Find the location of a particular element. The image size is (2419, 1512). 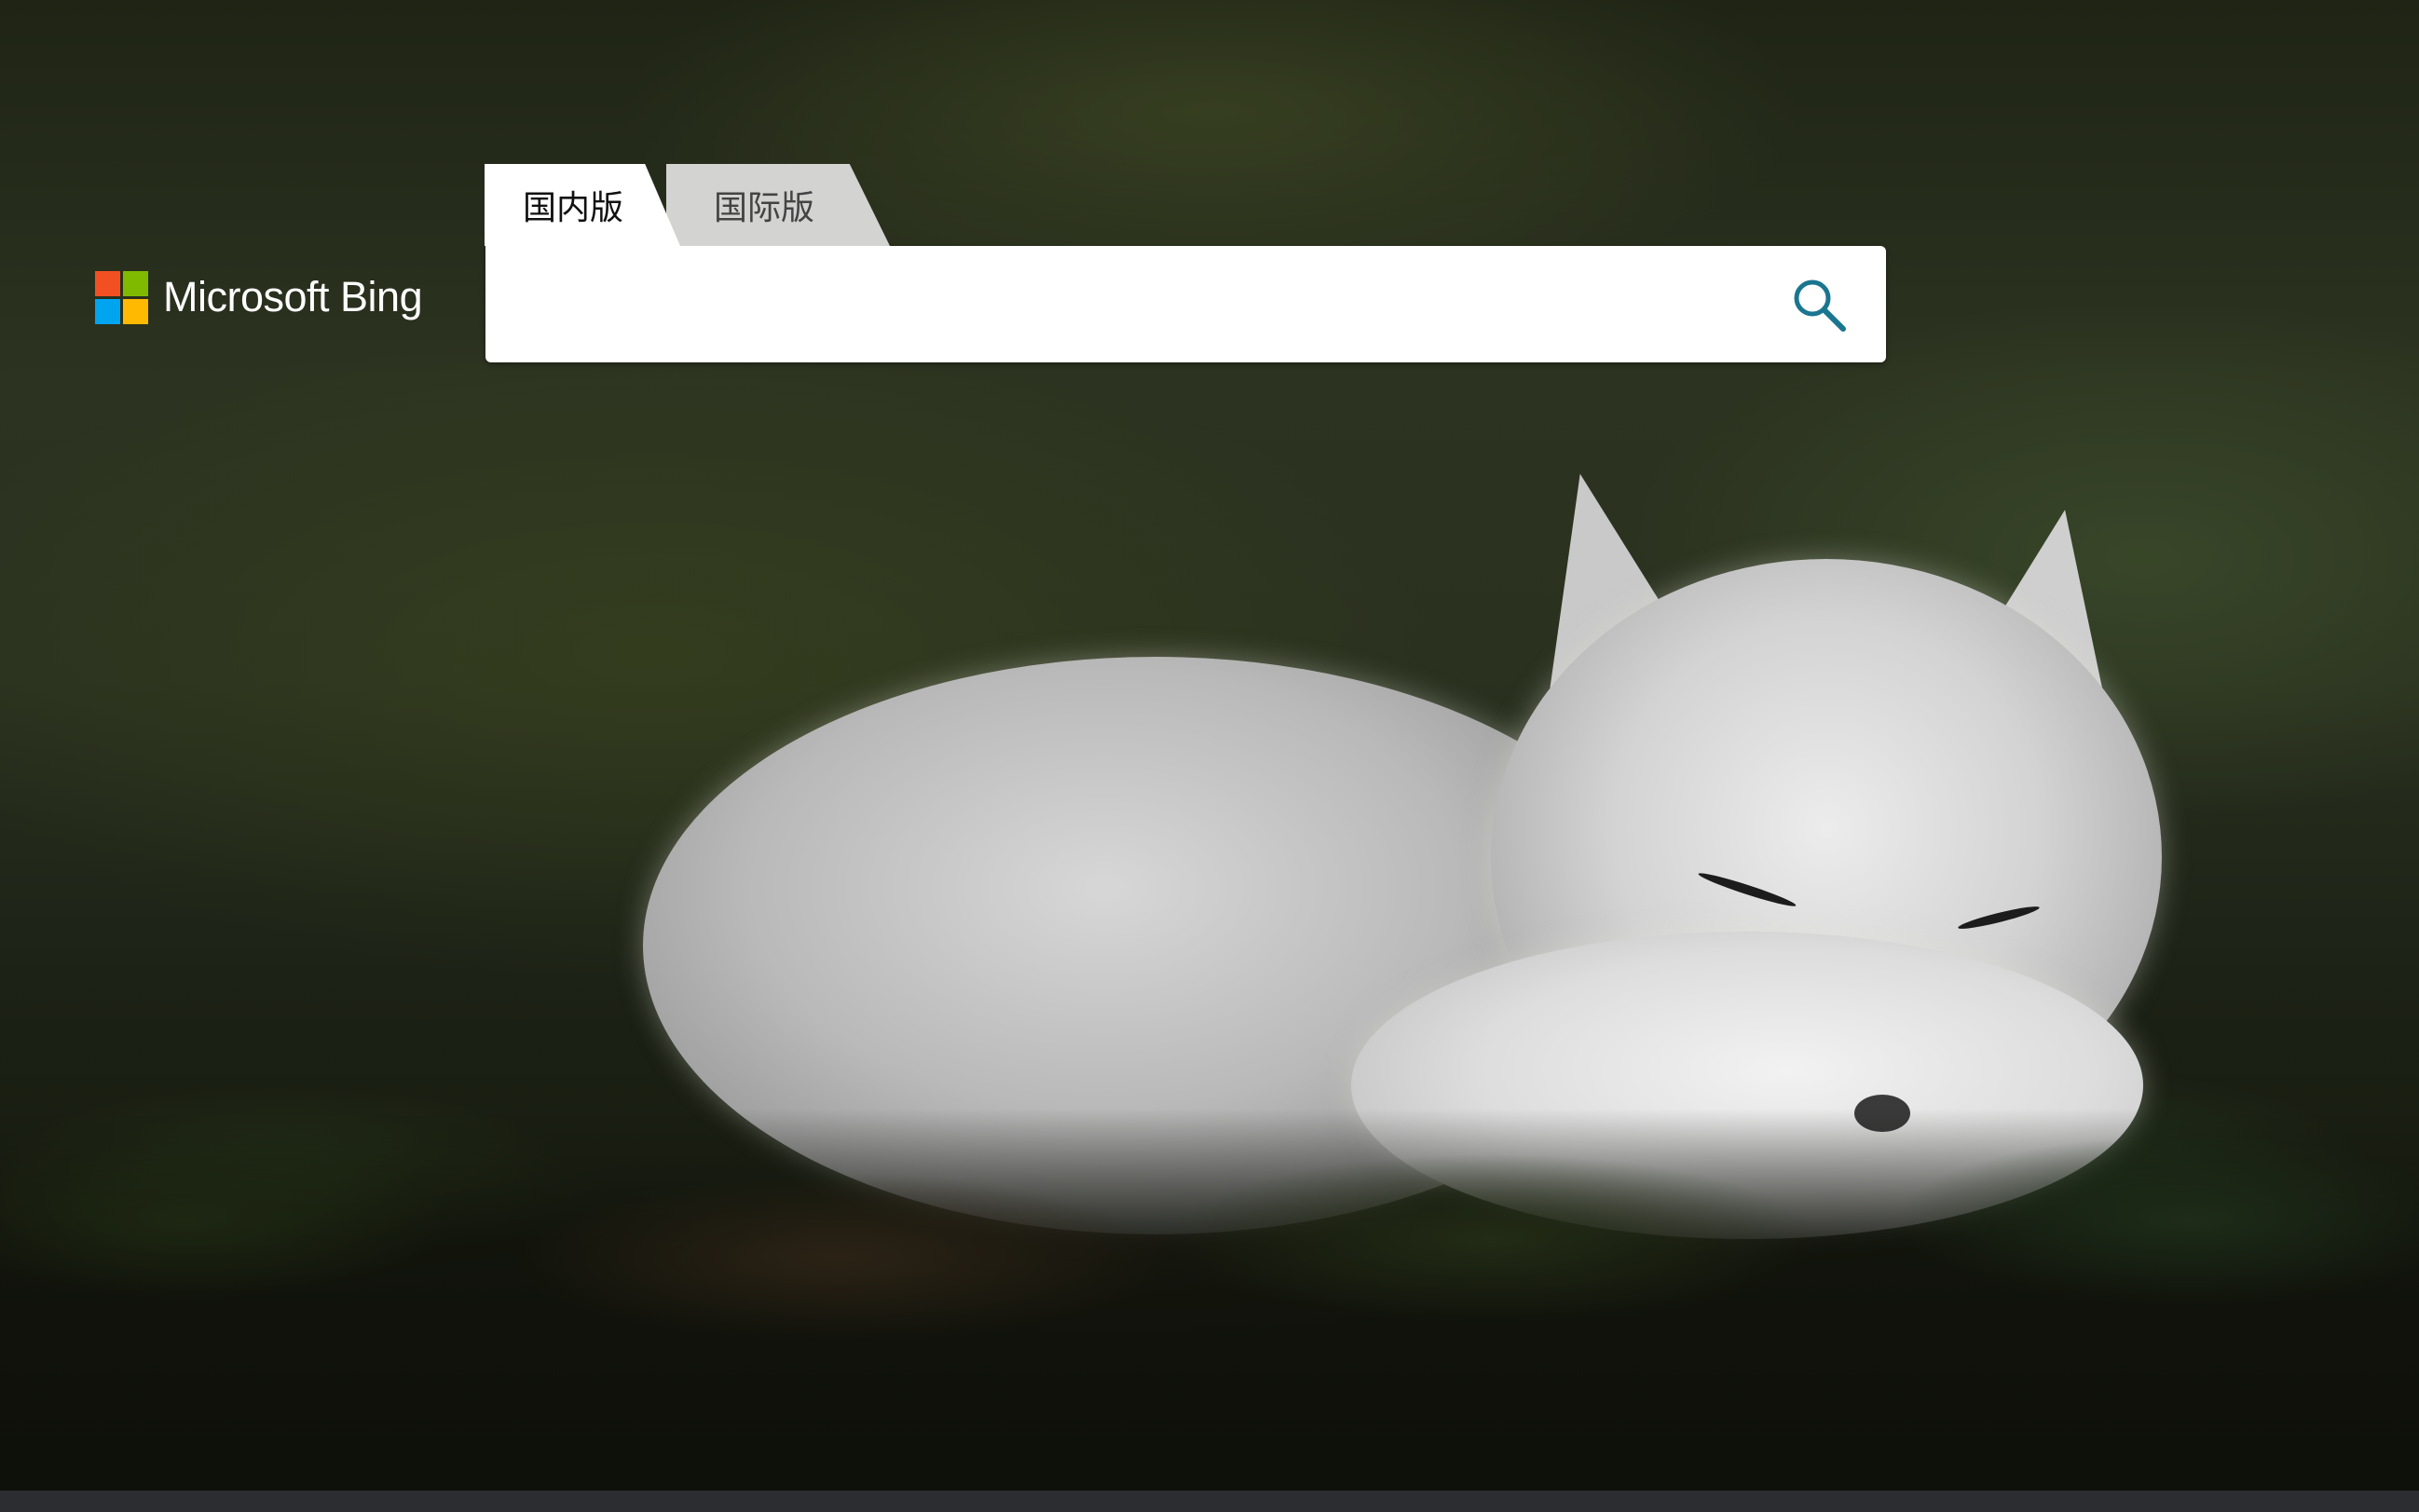

tab-domestic: 国内版 is located at coordinates (582, 205).